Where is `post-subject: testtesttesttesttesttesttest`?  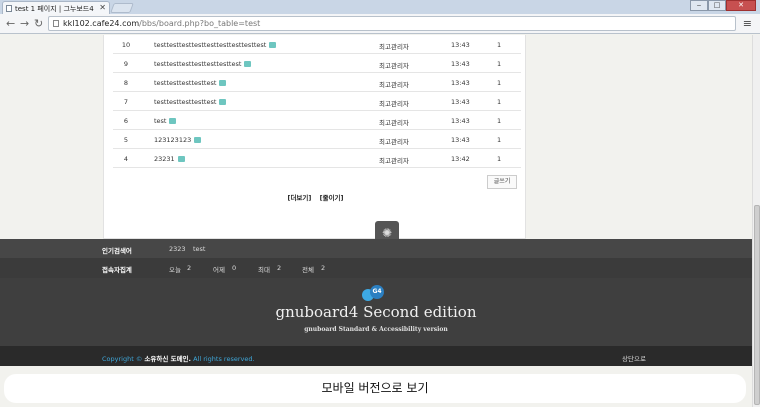
post-subject: testtesttesttesttesttesttest is located at coordinates (203, 64).